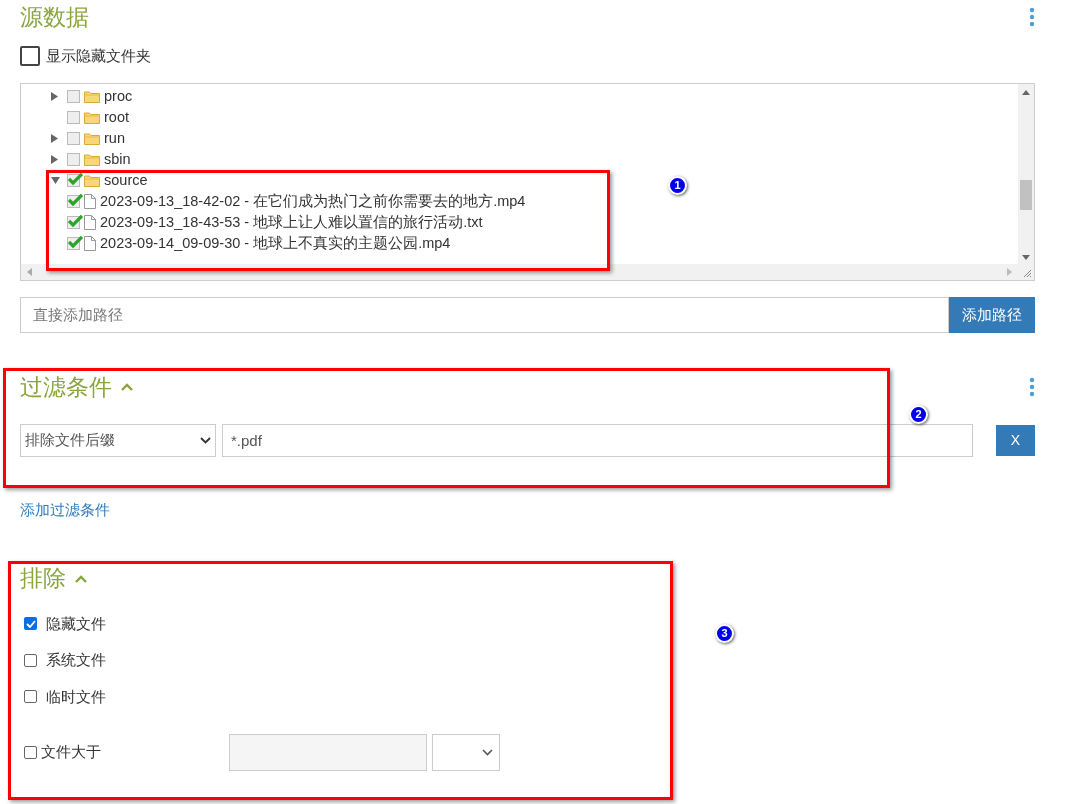  Describe the element at coordinates (1027, 273) in the screenshot. I see `resize-handle-icon` at that location.